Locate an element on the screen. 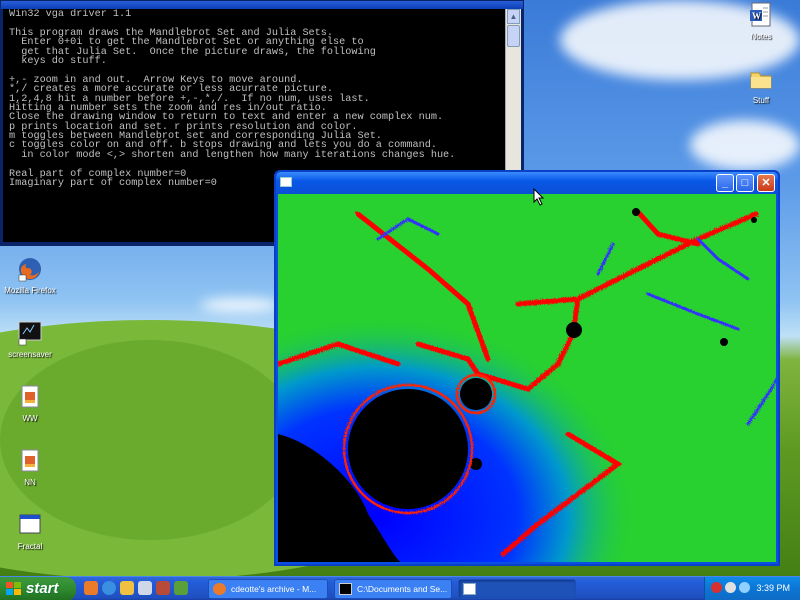 The height and width of the screenshot is (600, 800). maximize-button: □ is located at coordinates (745, 183).